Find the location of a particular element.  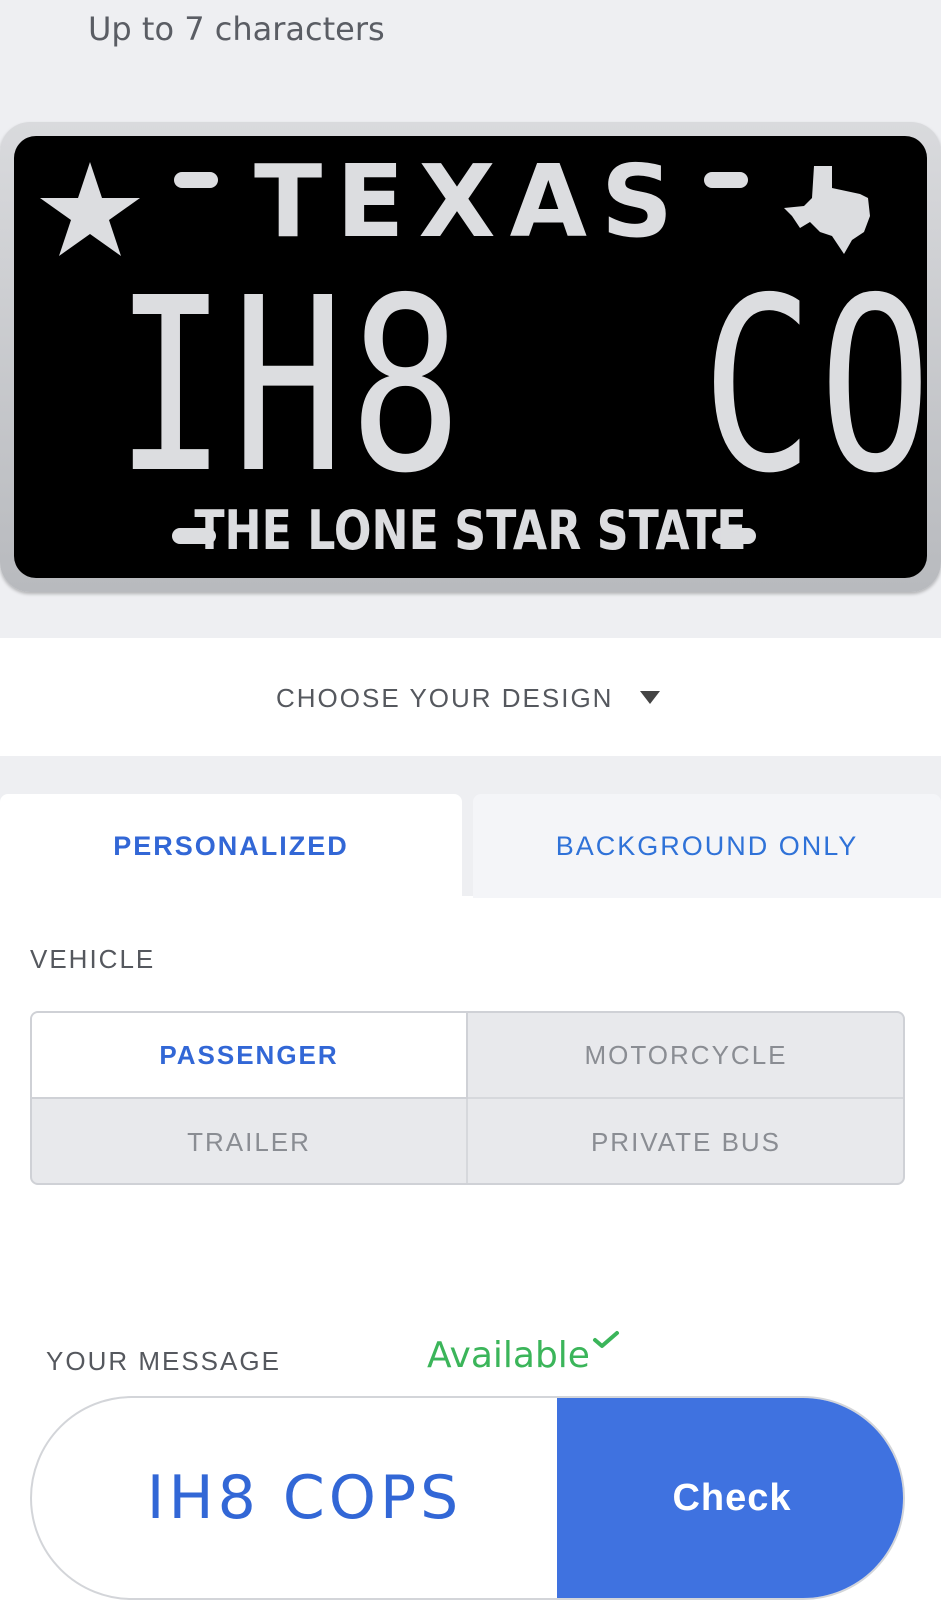

tab-personalized: PERSONALIZED is located at coordinates (231, 846).